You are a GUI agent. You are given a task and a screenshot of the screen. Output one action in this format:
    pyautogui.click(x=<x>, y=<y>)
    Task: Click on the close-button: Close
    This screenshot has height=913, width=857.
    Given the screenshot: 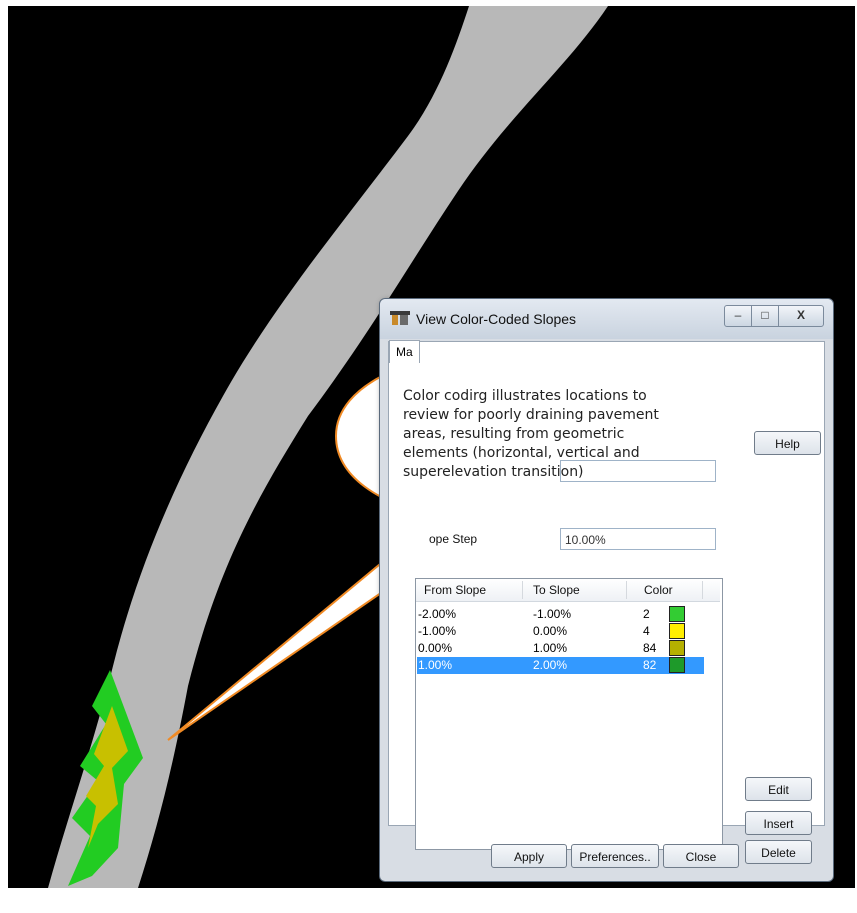 What is the action you would take?
    pyautogui.click(x=701, y=856)
    